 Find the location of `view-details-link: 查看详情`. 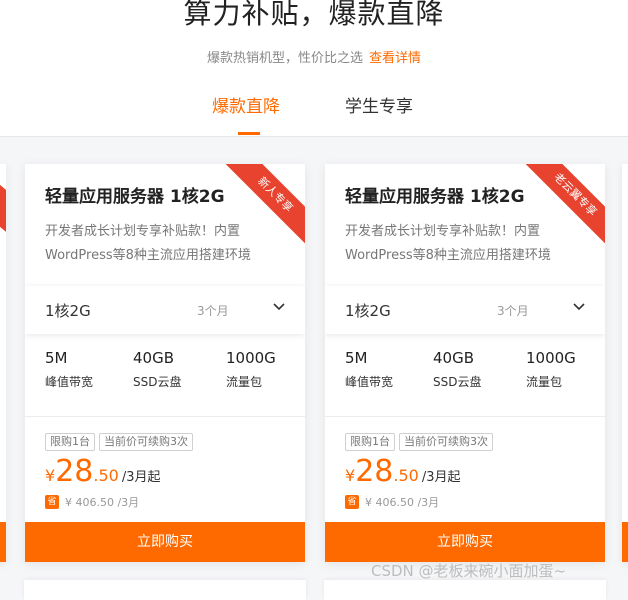

view-details-link: 查看详情 is located at coordinates (395, 58).